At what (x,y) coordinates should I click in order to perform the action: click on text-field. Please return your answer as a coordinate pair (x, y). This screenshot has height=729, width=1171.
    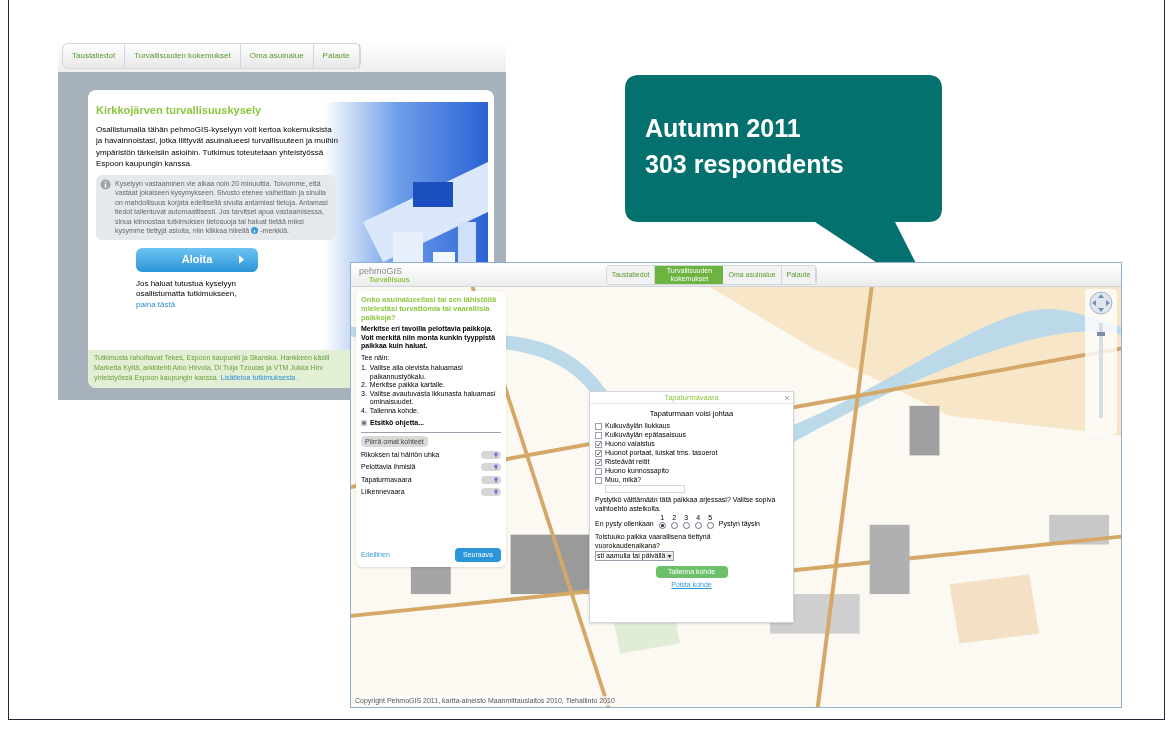
    Looking at the image, I should click on (645, 489).